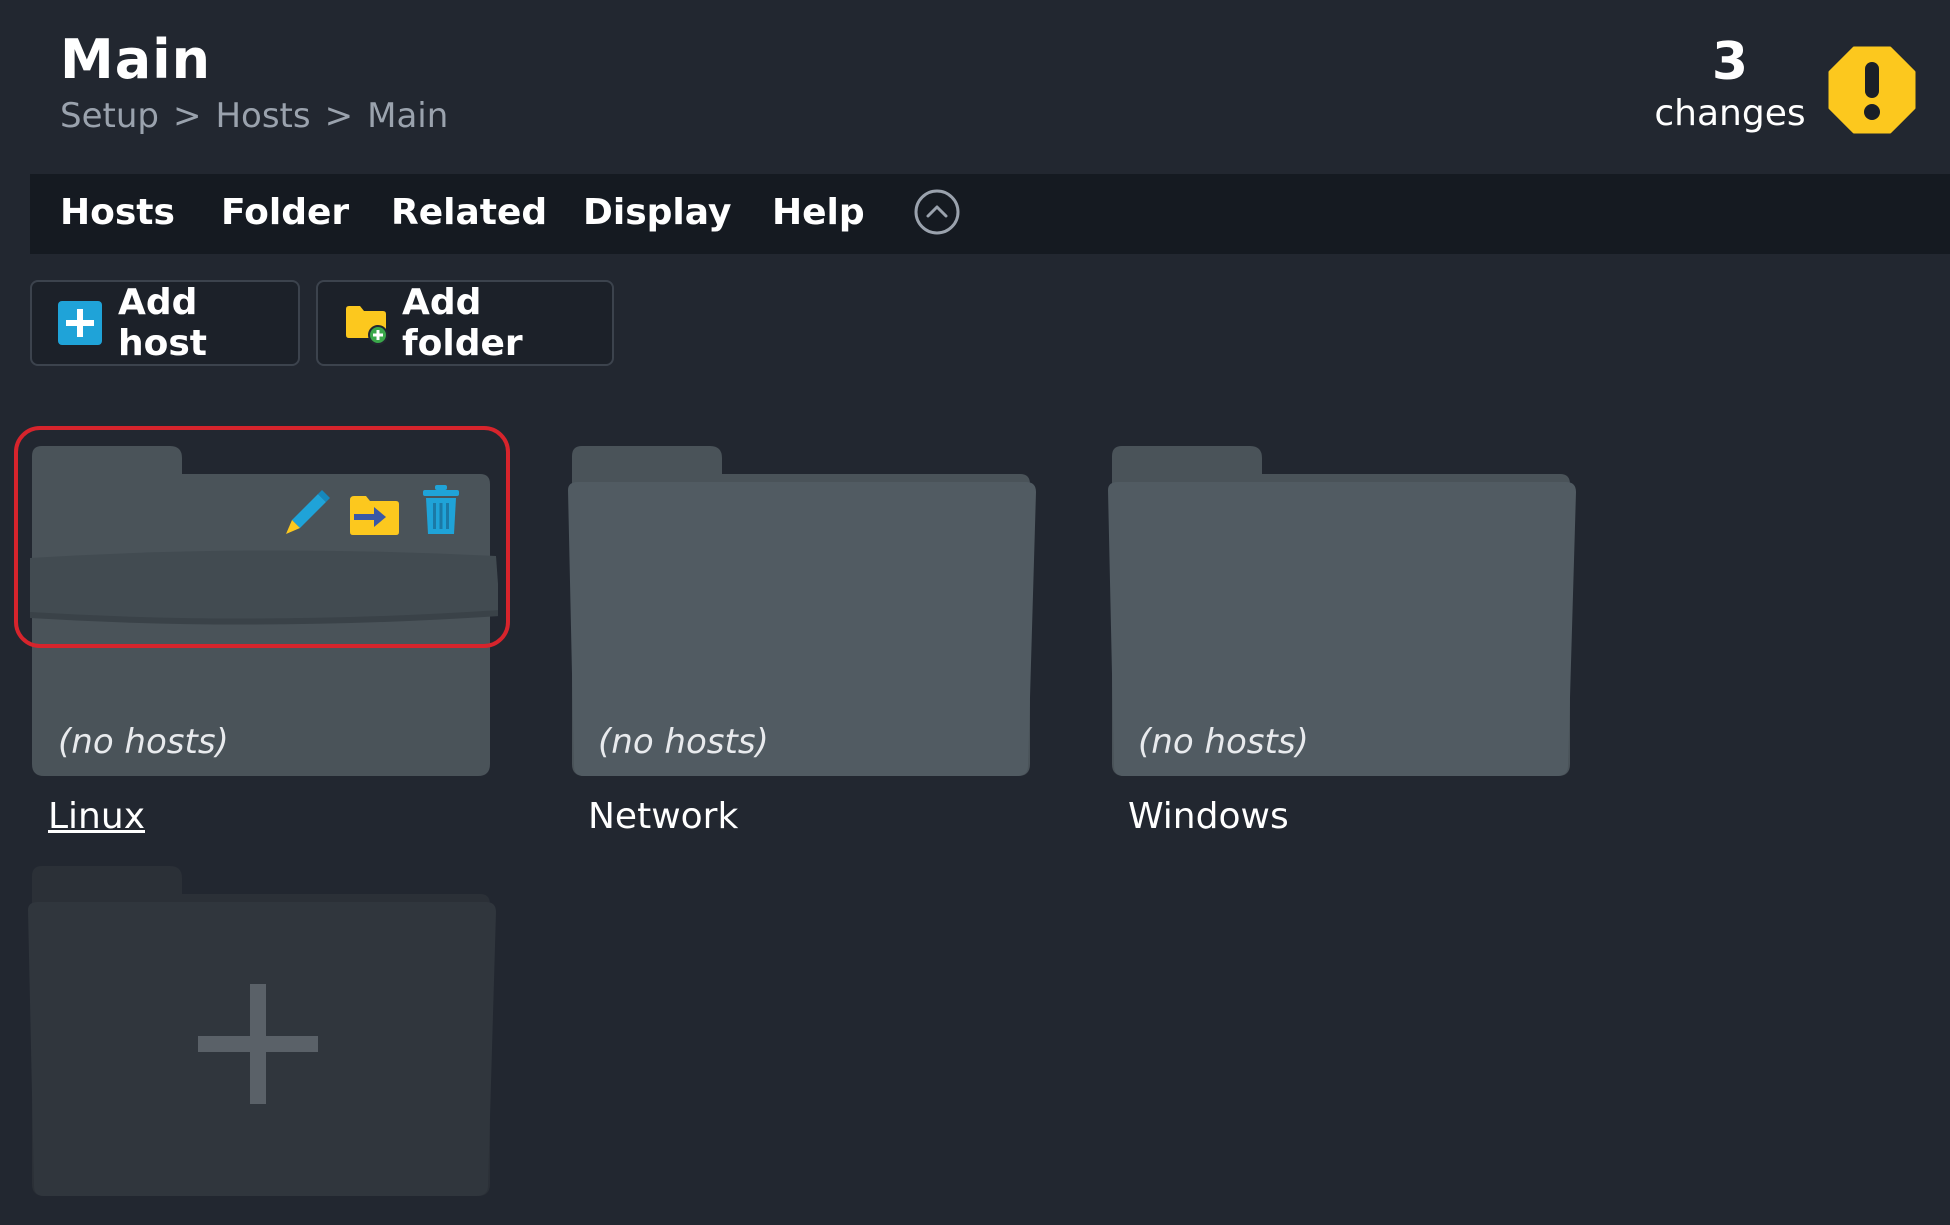  Describe the element at coordinates (803, 612) in the screenshot. I see `folder-tile-network: (no hosts)` at that location.